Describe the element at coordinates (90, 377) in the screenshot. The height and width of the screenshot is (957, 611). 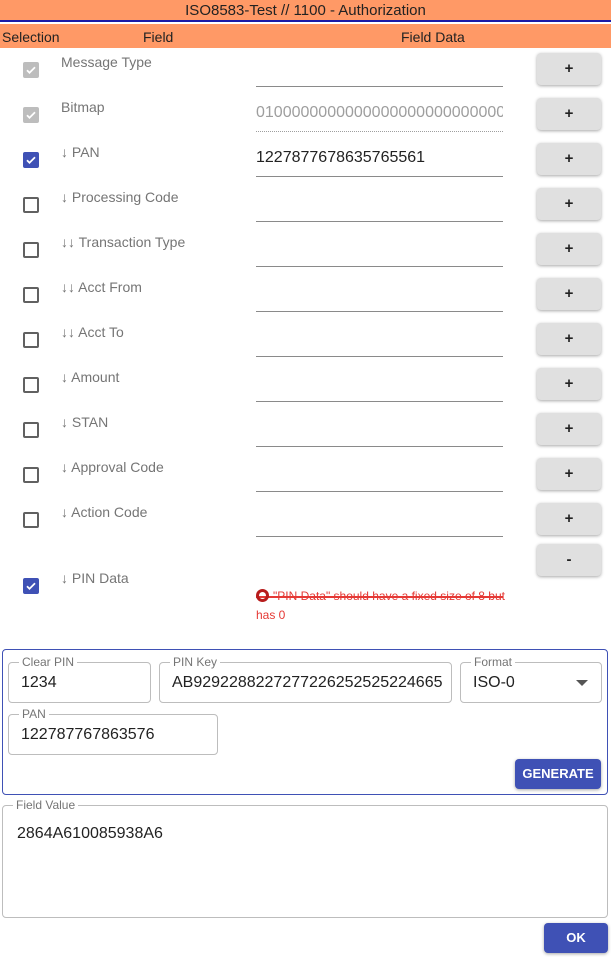
I see `field-name: ↓ Amount` at that location.